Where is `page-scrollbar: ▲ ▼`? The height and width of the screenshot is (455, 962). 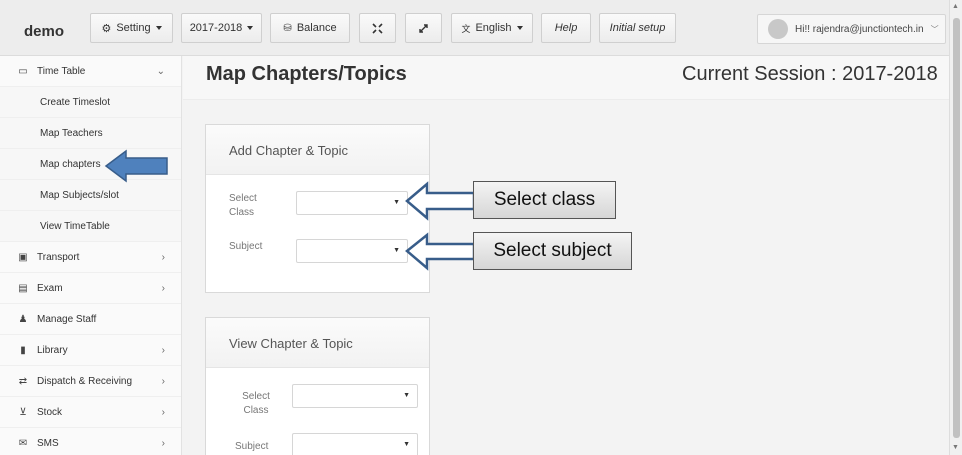 page-scrollbar: ▲ ▼ is located at coordinates (955, 227).